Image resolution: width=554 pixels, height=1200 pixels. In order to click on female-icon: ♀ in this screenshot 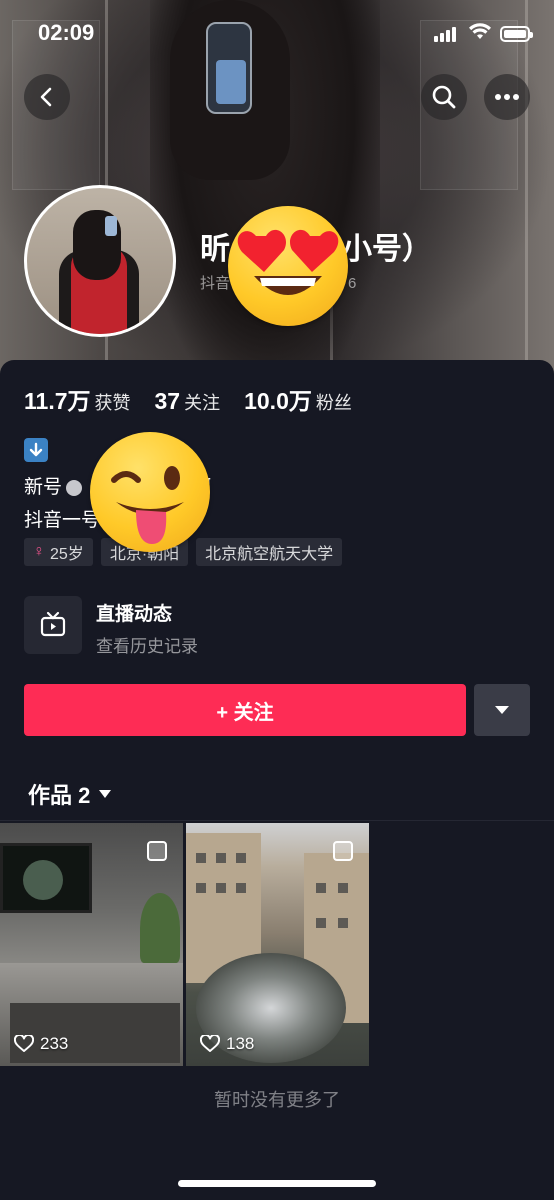, I will do `click(39, 551)`.